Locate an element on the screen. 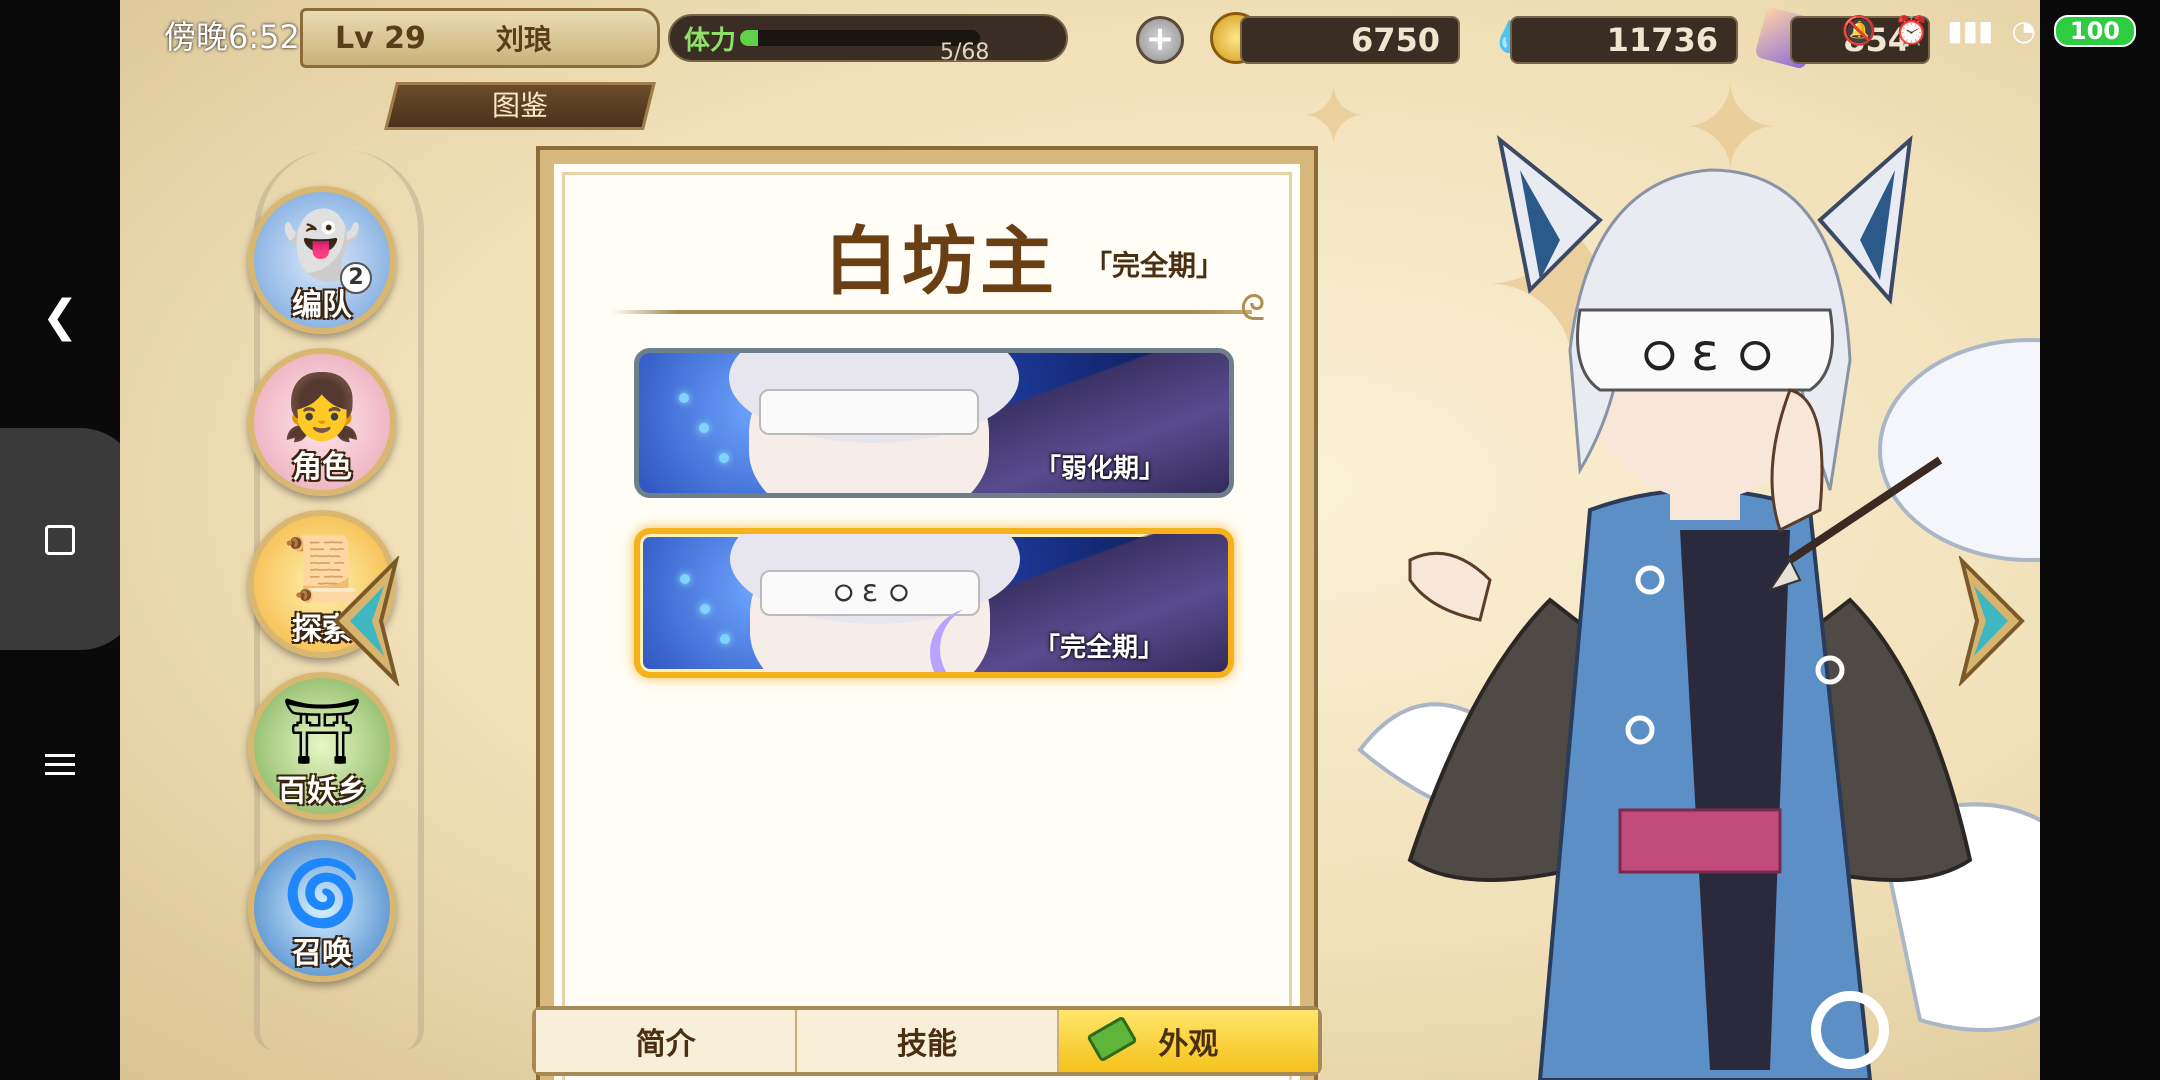  tab-label: 外观 is located at coordinates (1188, 1044).